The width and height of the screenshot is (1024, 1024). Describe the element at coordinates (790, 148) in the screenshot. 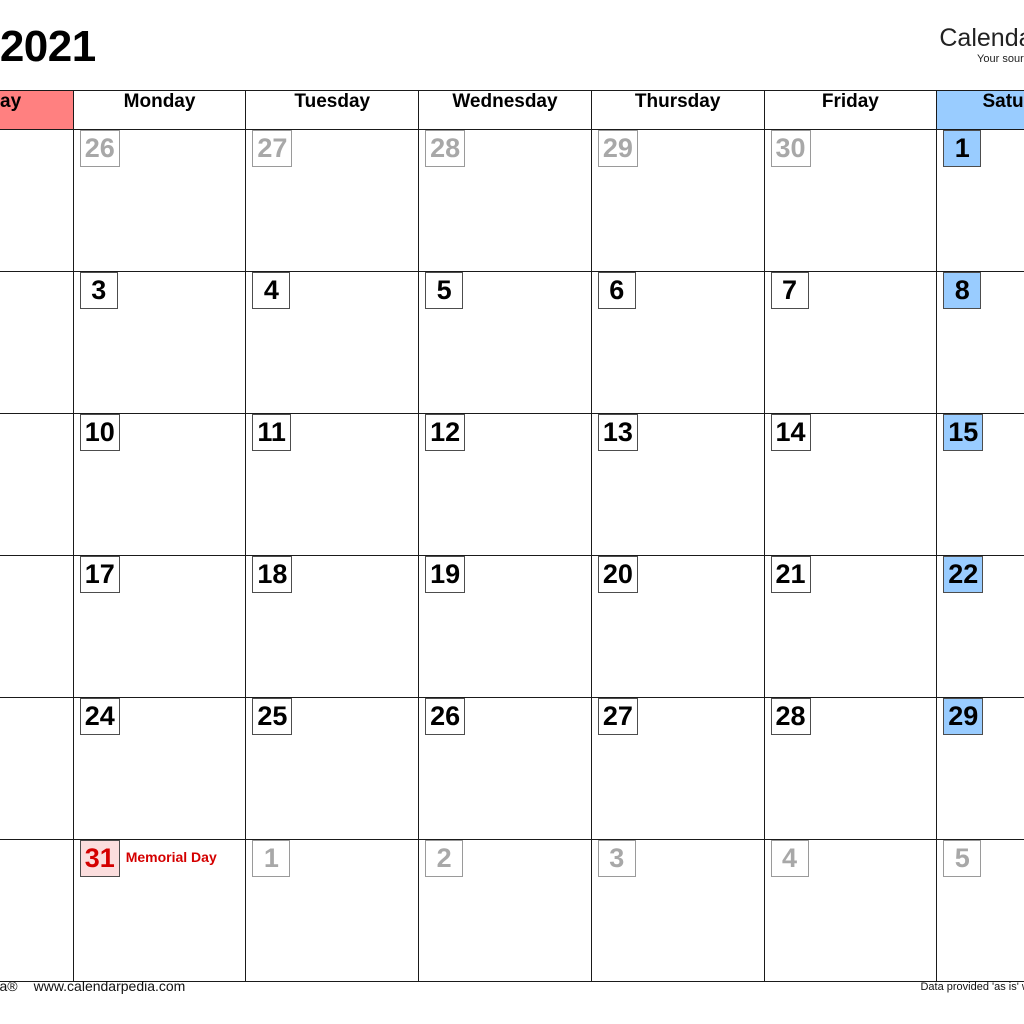

I see `day-number: 30` at that location.